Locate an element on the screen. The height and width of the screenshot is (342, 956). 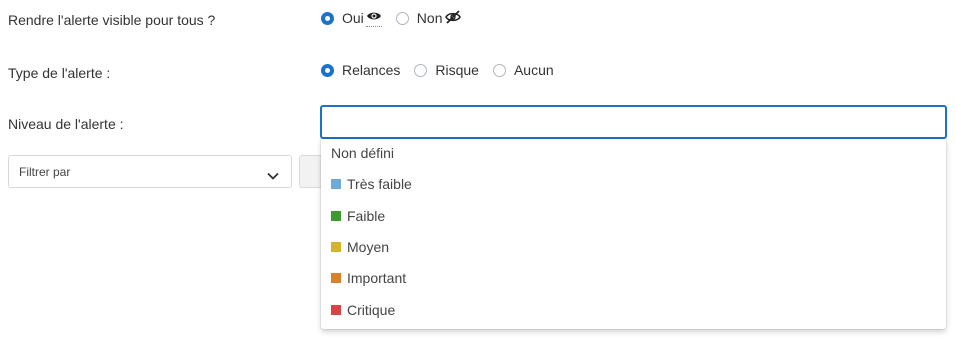
type-option-risque-label: Risque is located at coordinates (457, 70).